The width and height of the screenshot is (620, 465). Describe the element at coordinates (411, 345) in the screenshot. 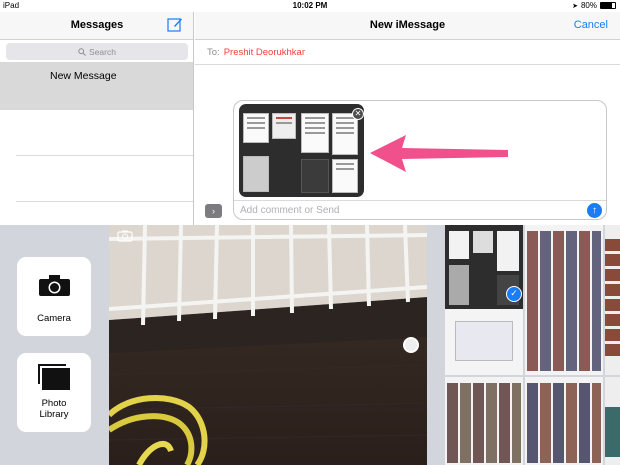

I see `shutter-button` at that location.